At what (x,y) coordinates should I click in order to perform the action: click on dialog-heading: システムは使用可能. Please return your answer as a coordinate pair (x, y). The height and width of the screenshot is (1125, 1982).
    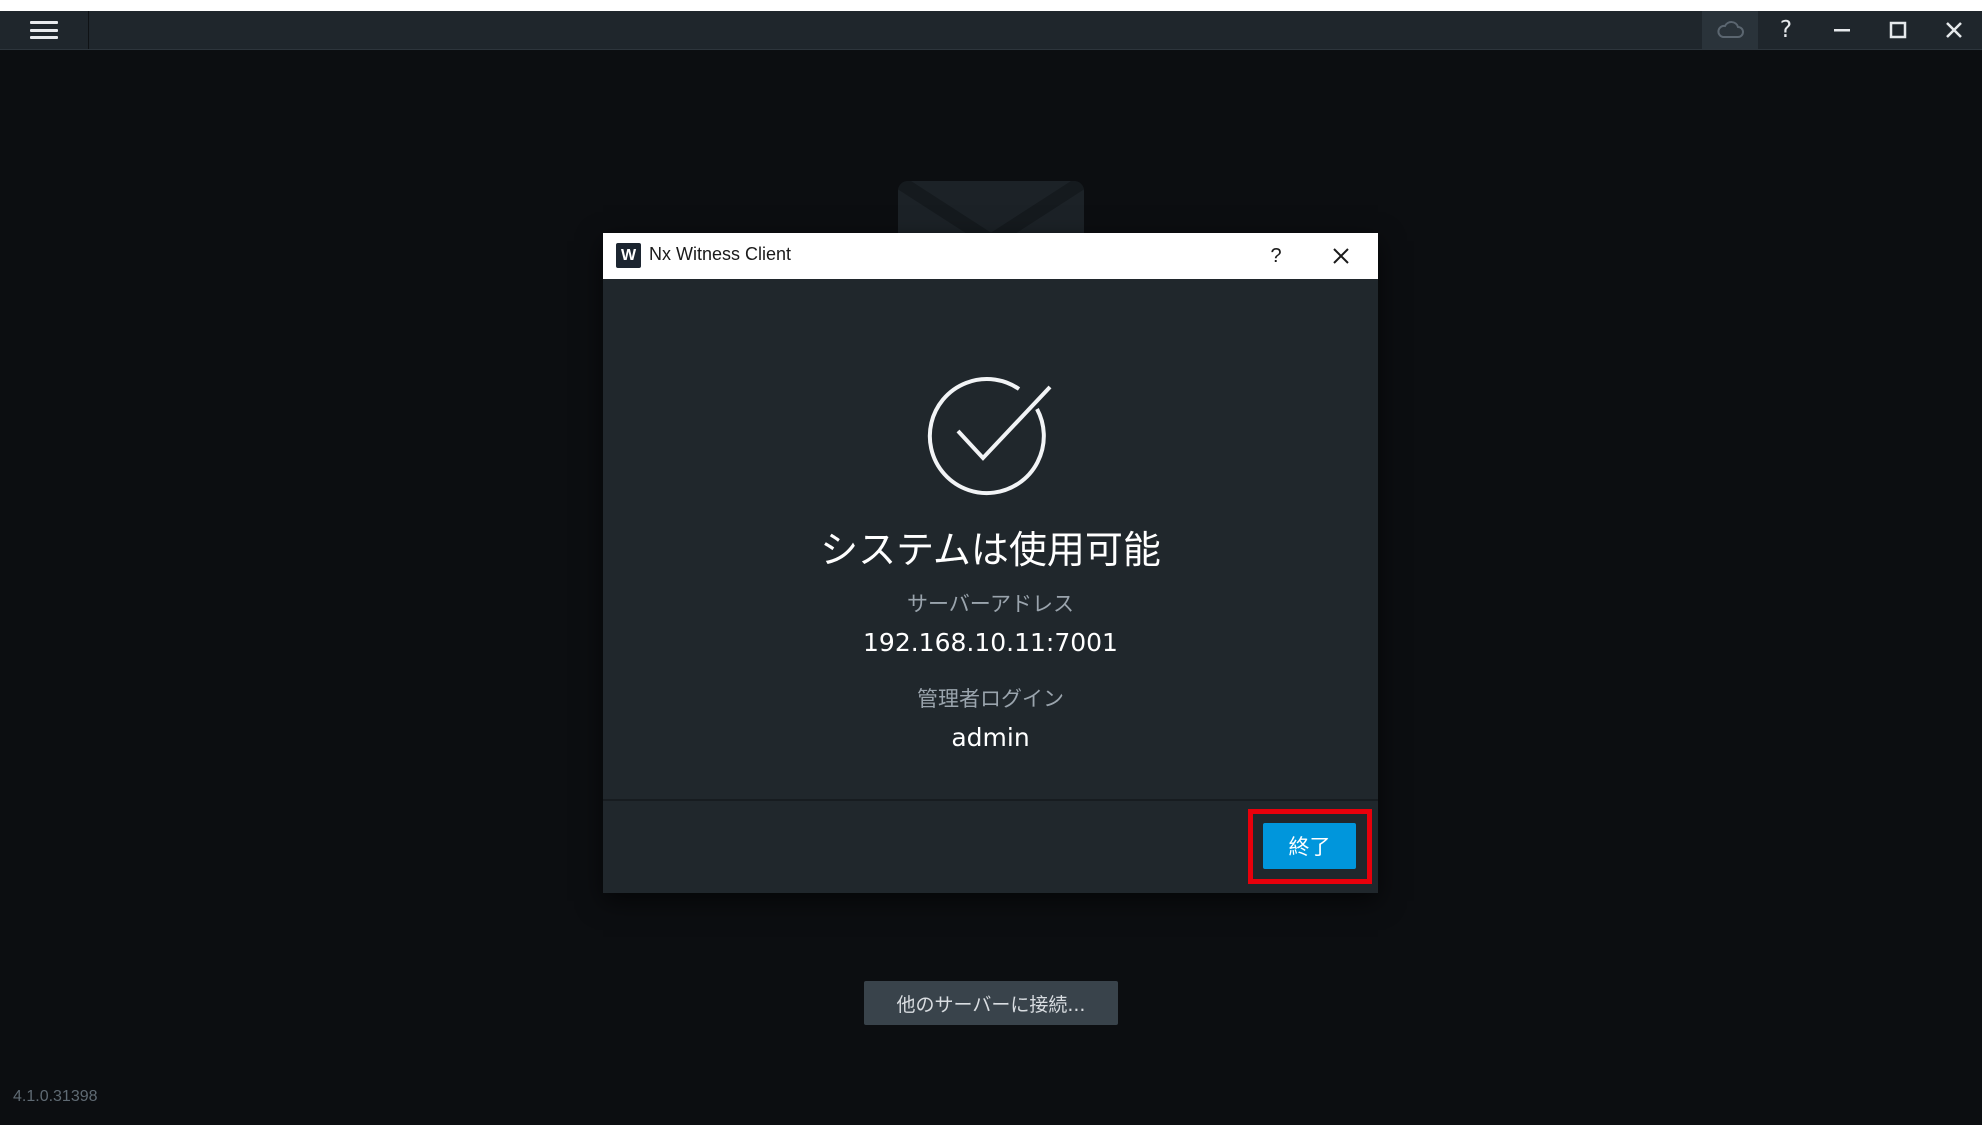
    Looking at the image, I should click on (990, 550).